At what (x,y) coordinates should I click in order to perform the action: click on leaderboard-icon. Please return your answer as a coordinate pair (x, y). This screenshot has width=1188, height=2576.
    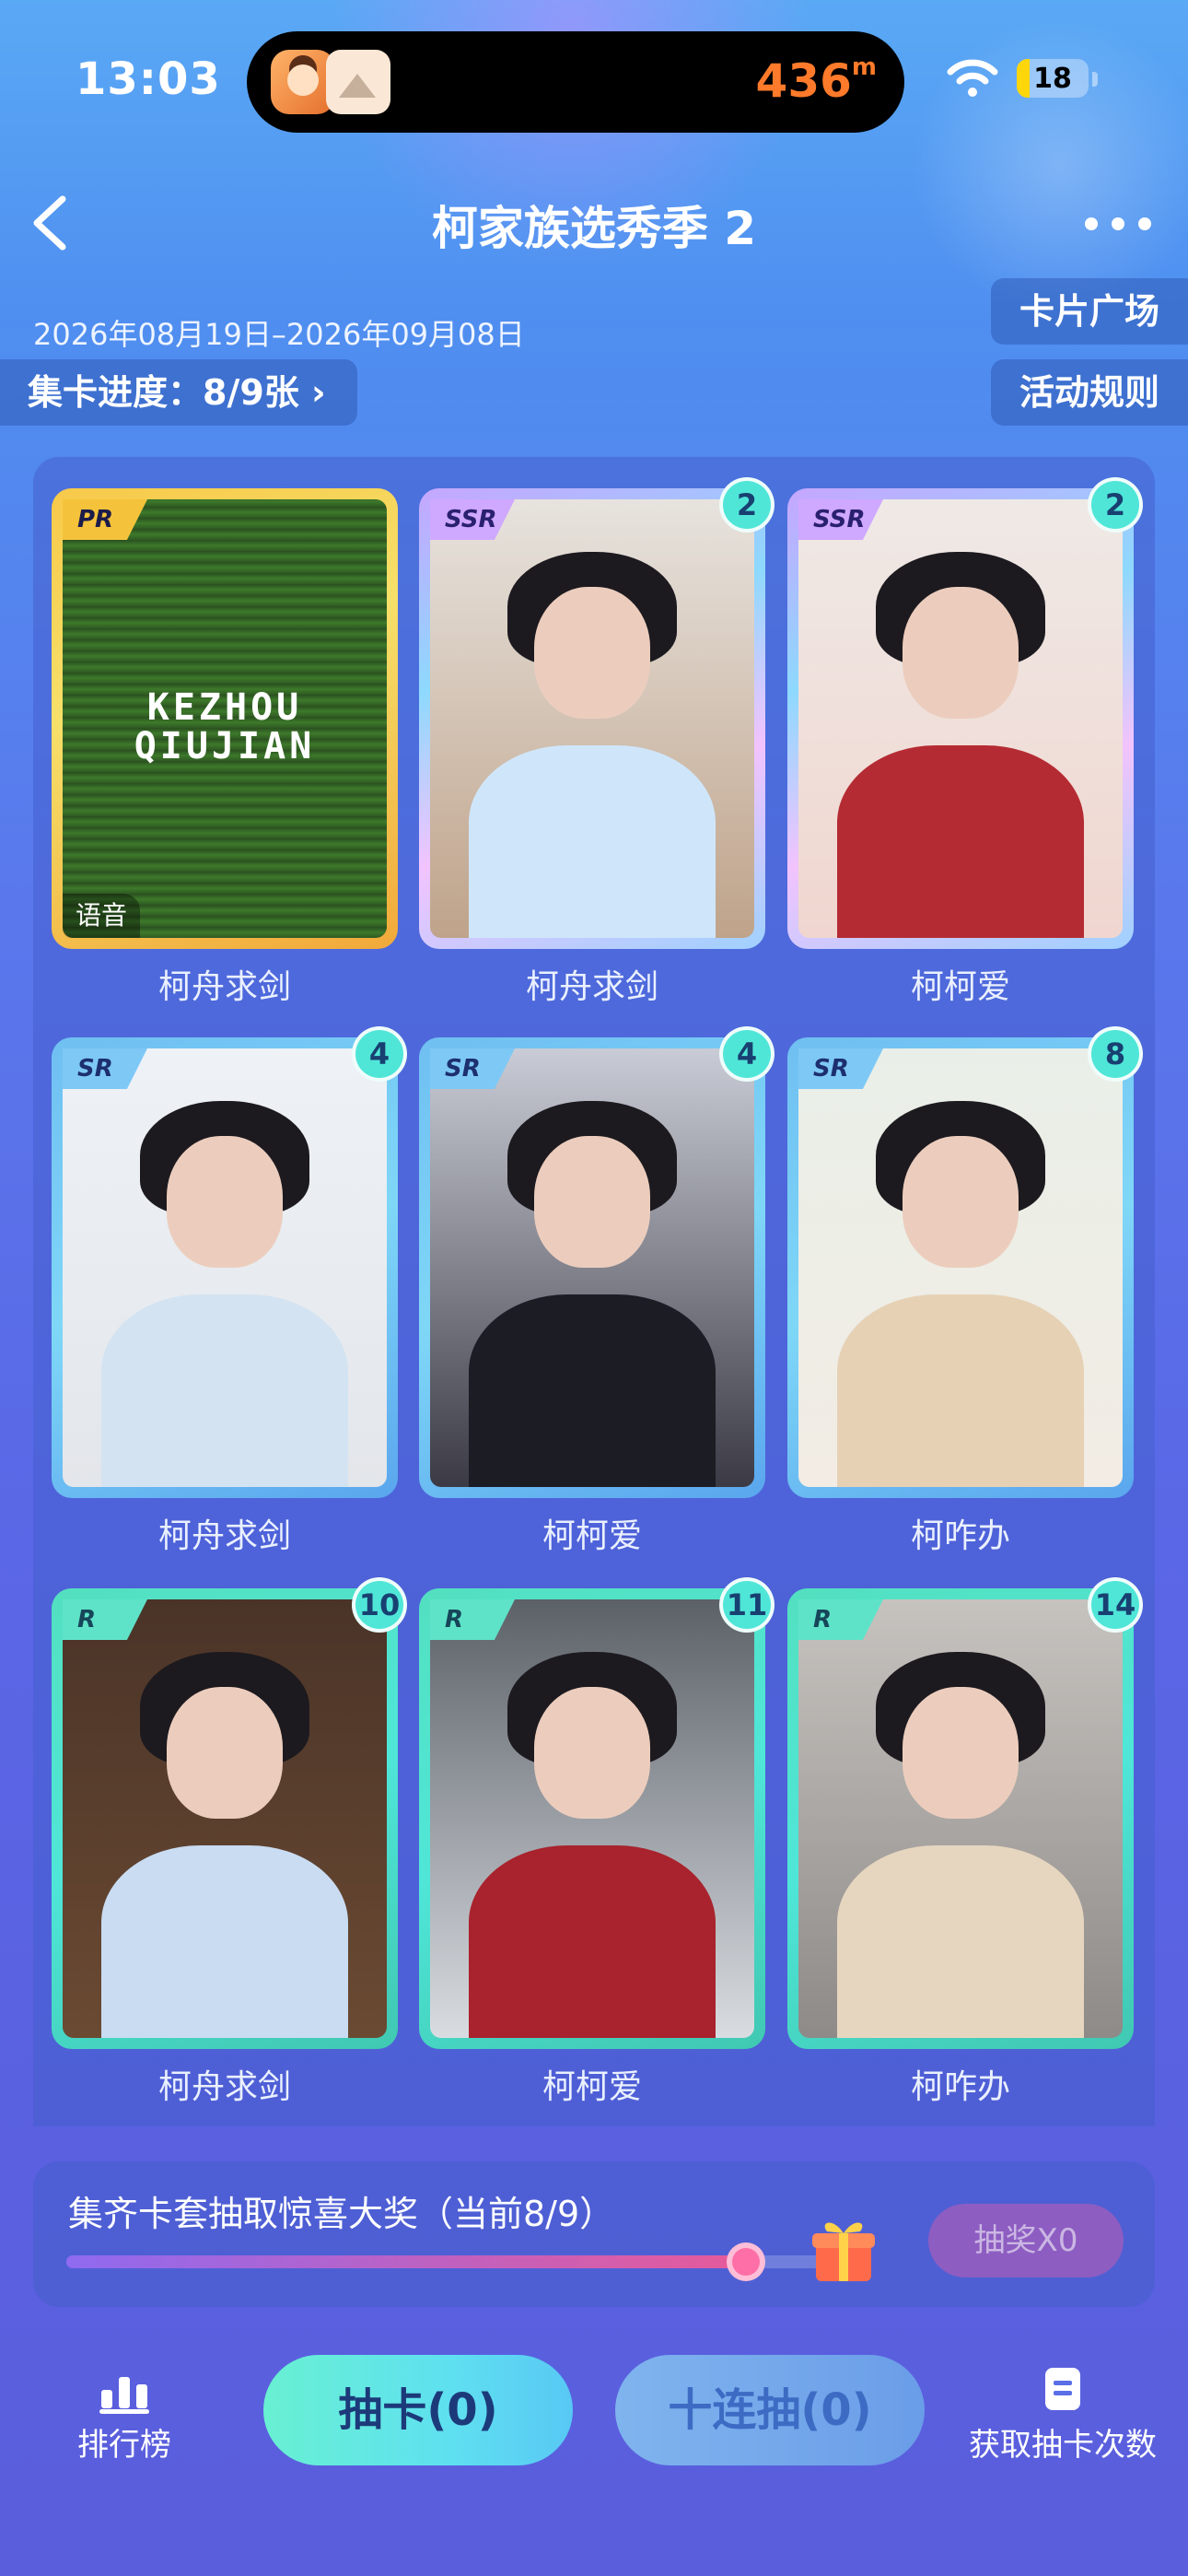
    Looking at the image, I should click on (124, 2391).